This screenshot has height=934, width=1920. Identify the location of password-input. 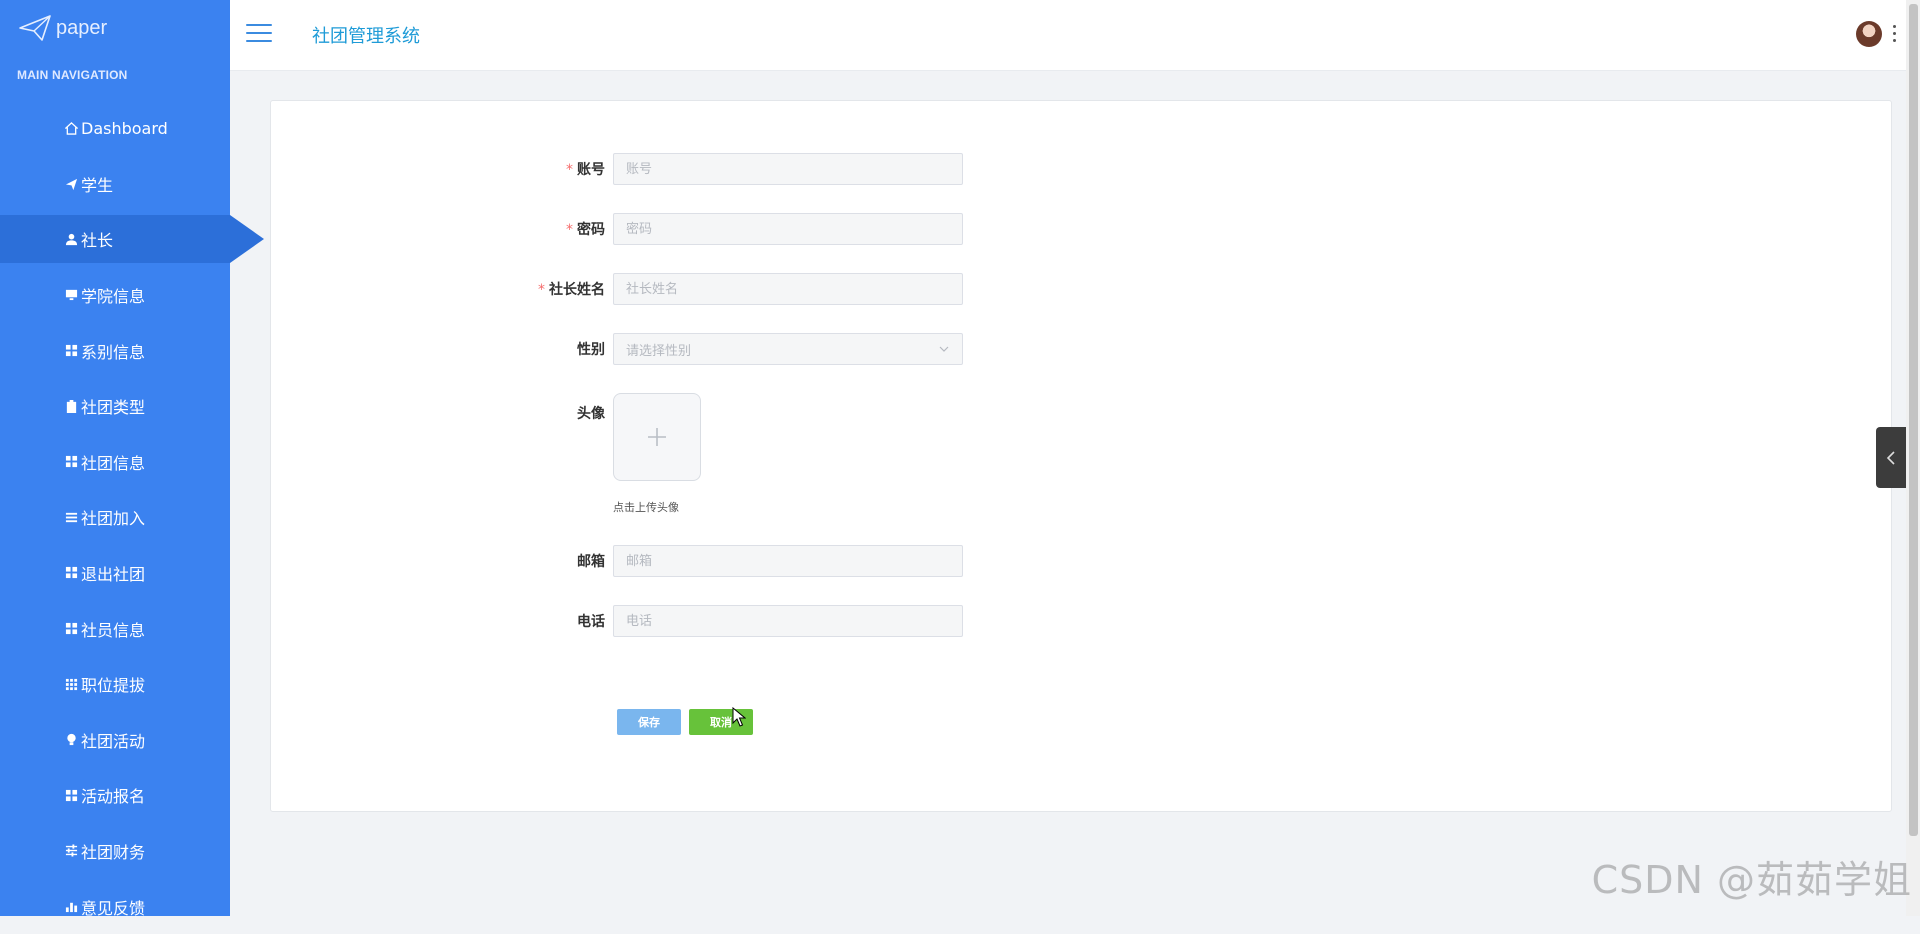
(788, 229).